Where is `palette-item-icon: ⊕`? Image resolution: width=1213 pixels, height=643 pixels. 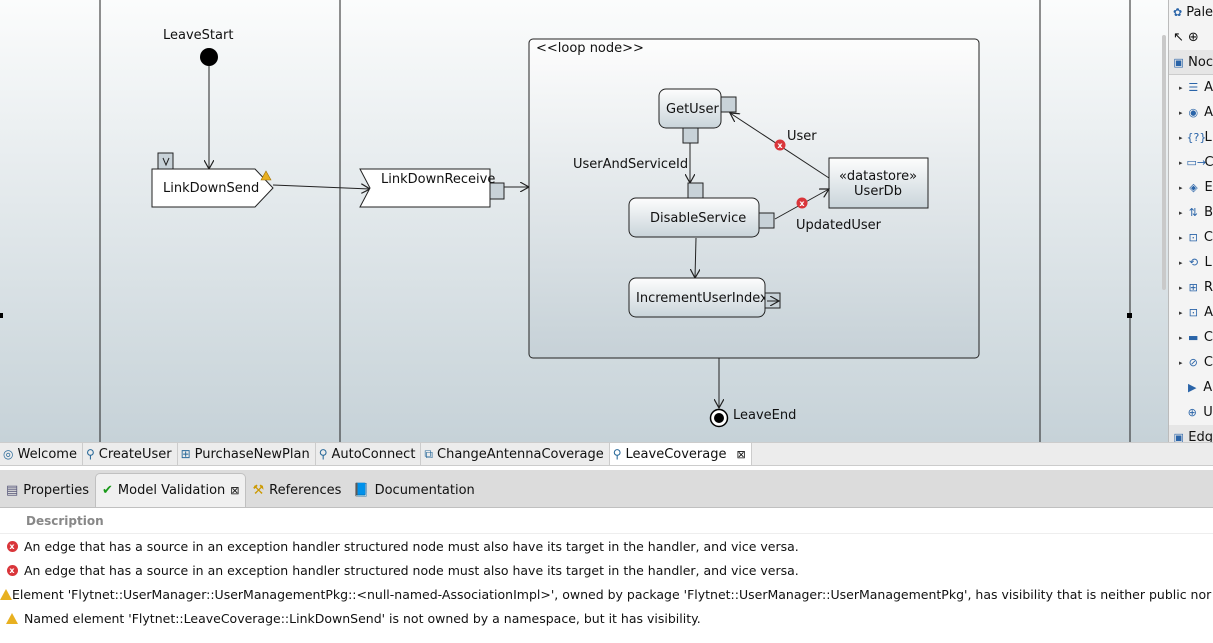 palette-item-icon: ⊕ is located at coordinates (1192, 412).